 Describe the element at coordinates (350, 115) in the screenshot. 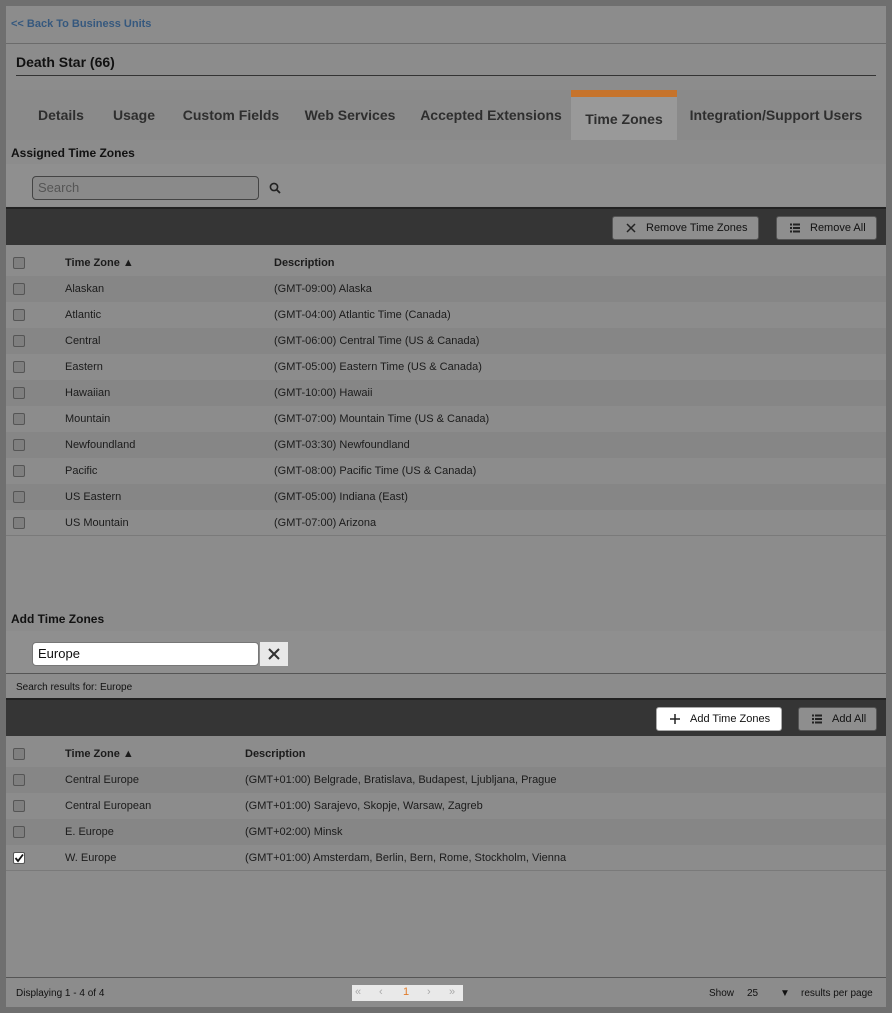

I see `tab-web-services: Web Services` at that location.